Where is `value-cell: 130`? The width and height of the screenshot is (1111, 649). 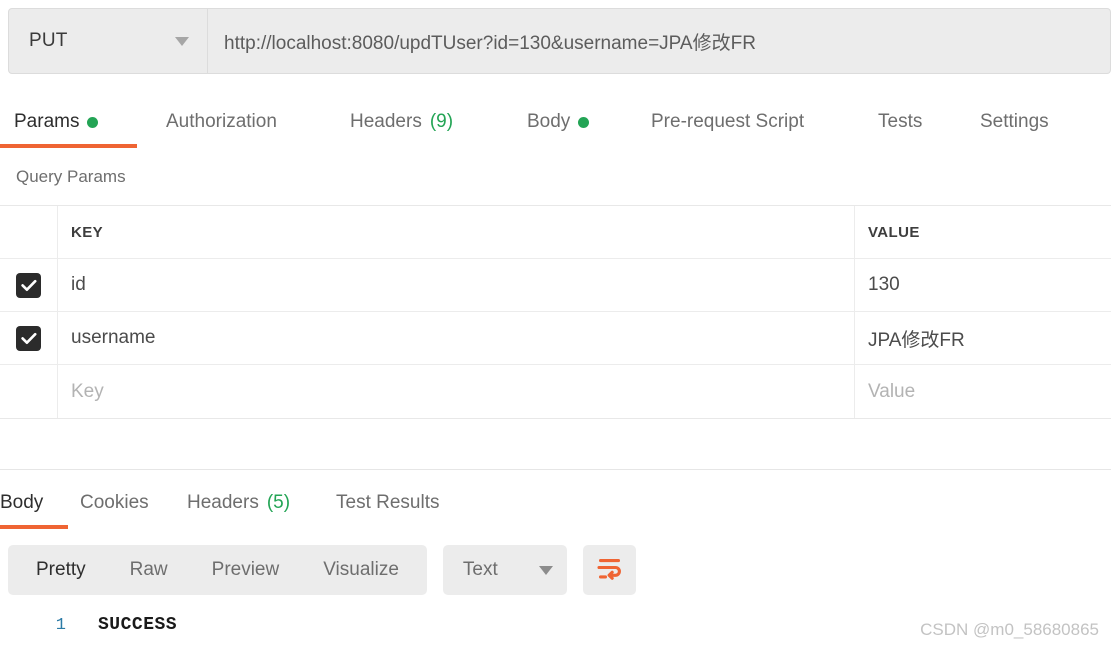 value-cell: 130 is located at coordinates (983, 285).